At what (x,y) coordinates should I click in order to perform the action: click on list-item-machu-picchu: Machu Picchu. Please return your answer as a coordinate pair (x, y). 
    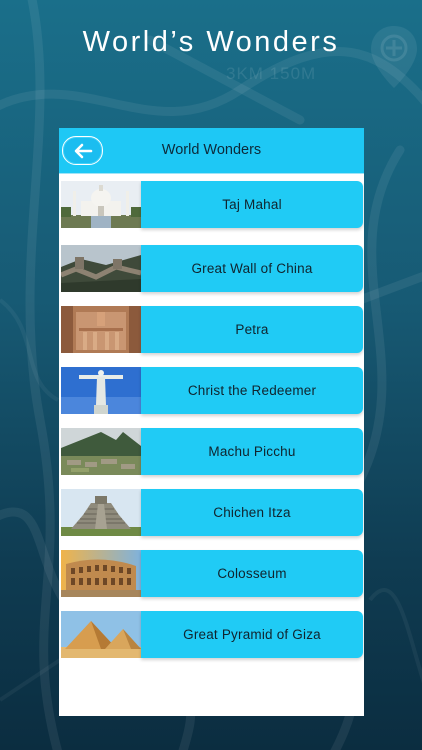
    Looking at the image, I should click on (212, 451).